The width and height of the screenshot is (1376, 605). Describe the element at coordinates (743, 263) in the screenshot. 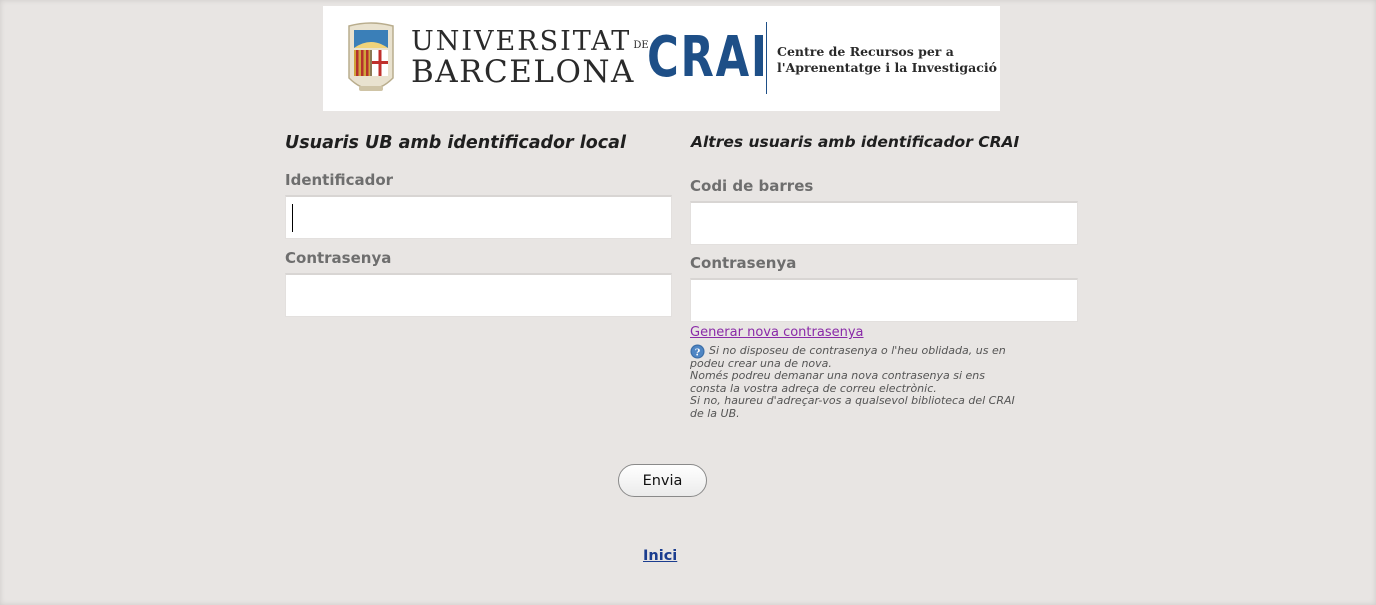

I see `right-password-label: Contrasenya` at that location.